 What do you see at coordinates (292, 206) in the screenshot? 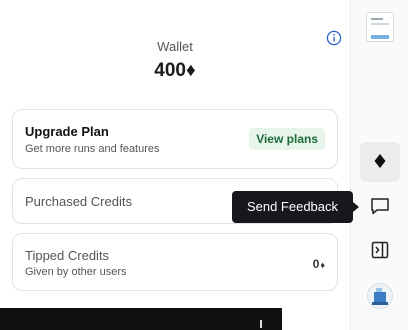
I see `tooltip-text: Send Feedback` at bounding box center [292, 206].